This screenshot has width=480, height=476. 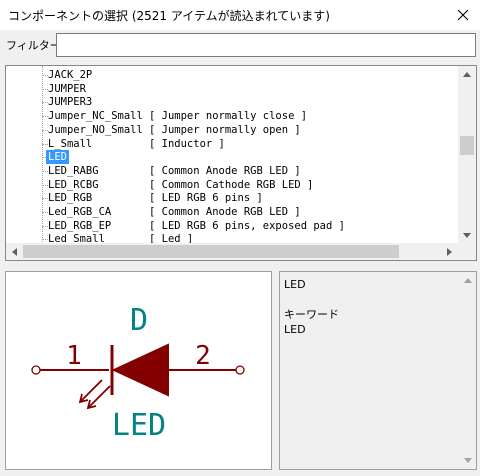 I want to click on triangle-left-icon, so click(x=14, y=251).